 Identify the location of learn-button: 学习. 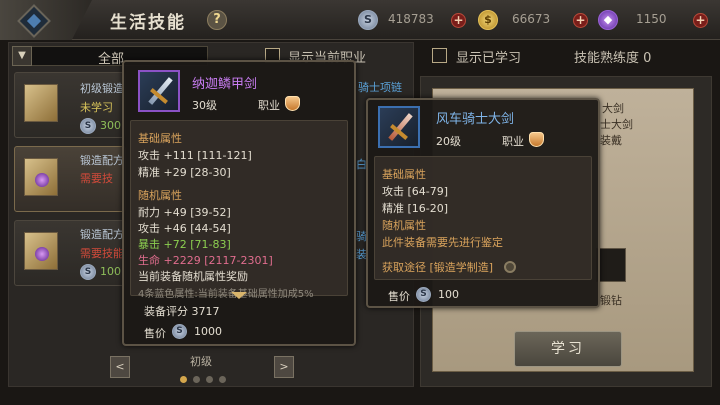
(568, 349).